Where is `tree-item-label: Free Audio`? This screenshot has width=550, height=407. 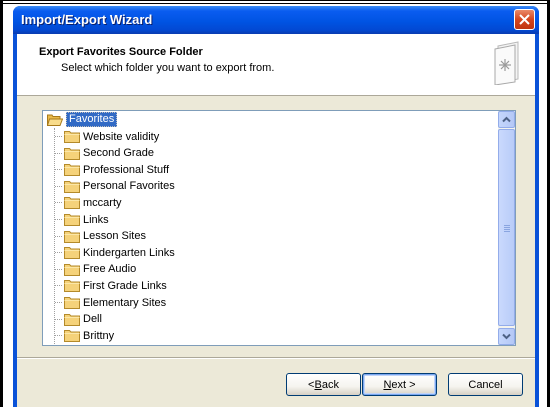 tree-item-label: Free Audio is located at coordinates (110, 269).